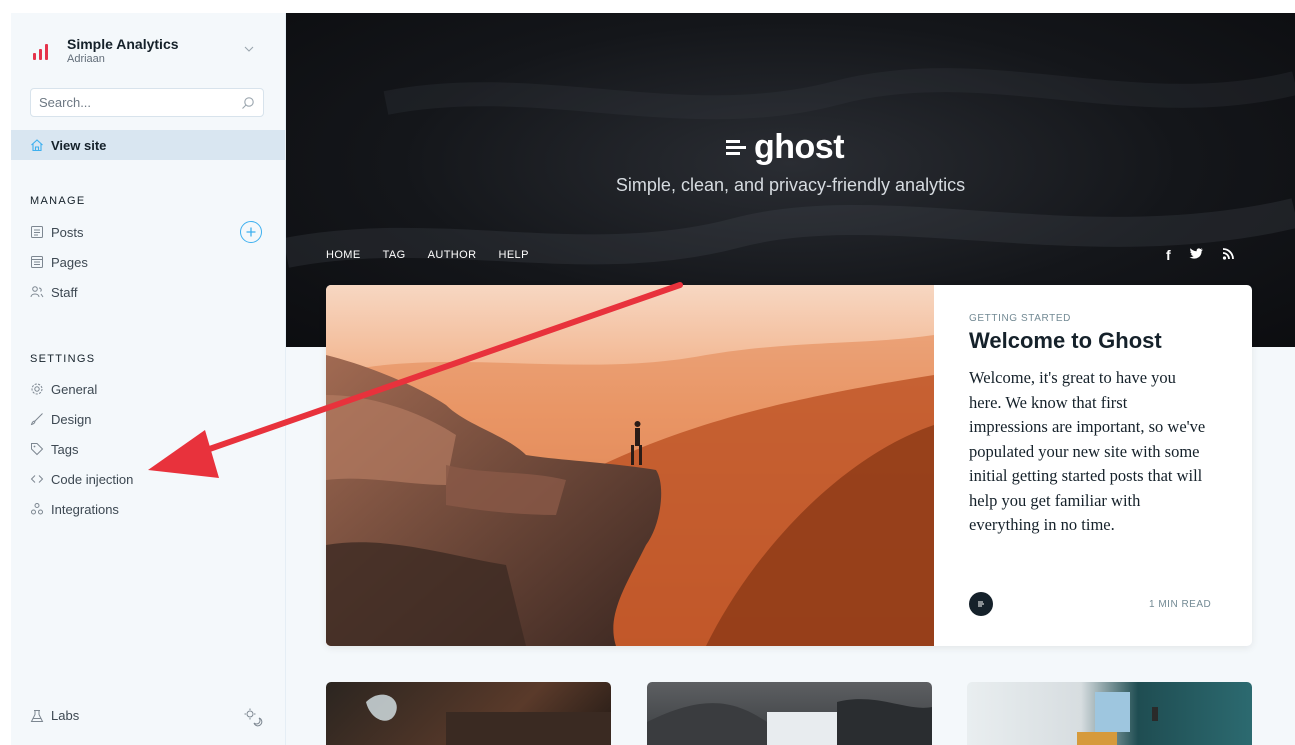  Describe the element at coordinates (37, 292) in the screenshot. I see `staff-icon` at that location.